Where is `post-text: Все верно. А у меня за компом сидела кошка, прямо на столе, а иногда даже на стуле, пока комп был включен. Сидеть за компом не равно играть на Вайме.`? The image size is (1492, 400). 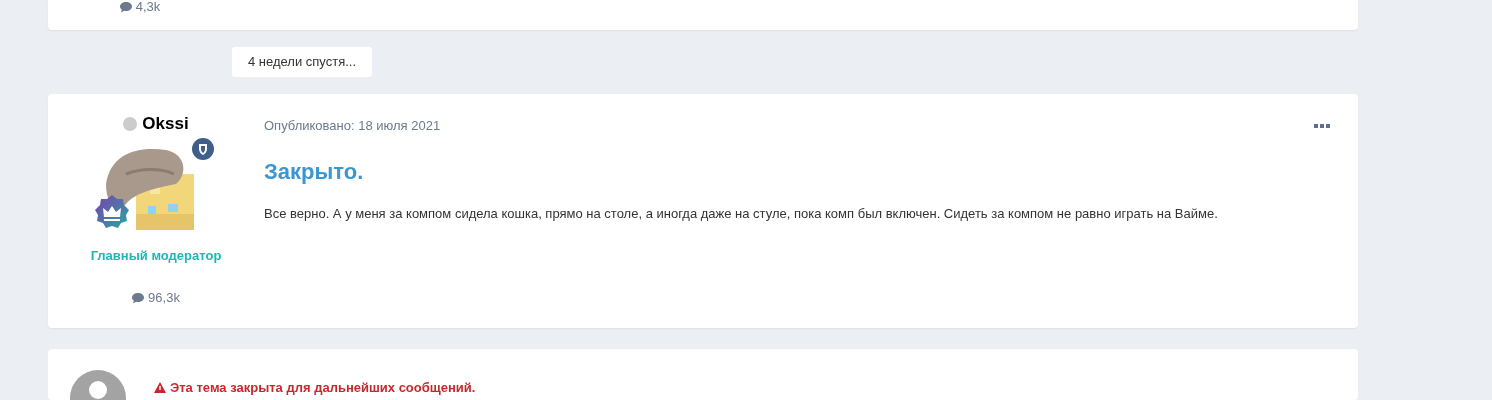
post-text: Все верно. А у меня за компом сидела кошка, прямо на столе, а иногда даже на стуле, пока комп был включен. Сидеть за компом не равно играть на Вайме. is located at coordinates (741, 214).